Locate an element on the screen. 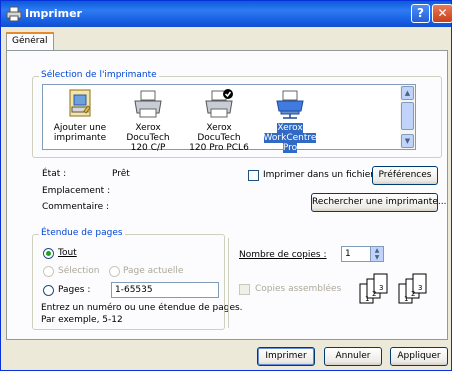  printer-label-line2: 120 Pro PCL6 is located at coordinates (219, 148).